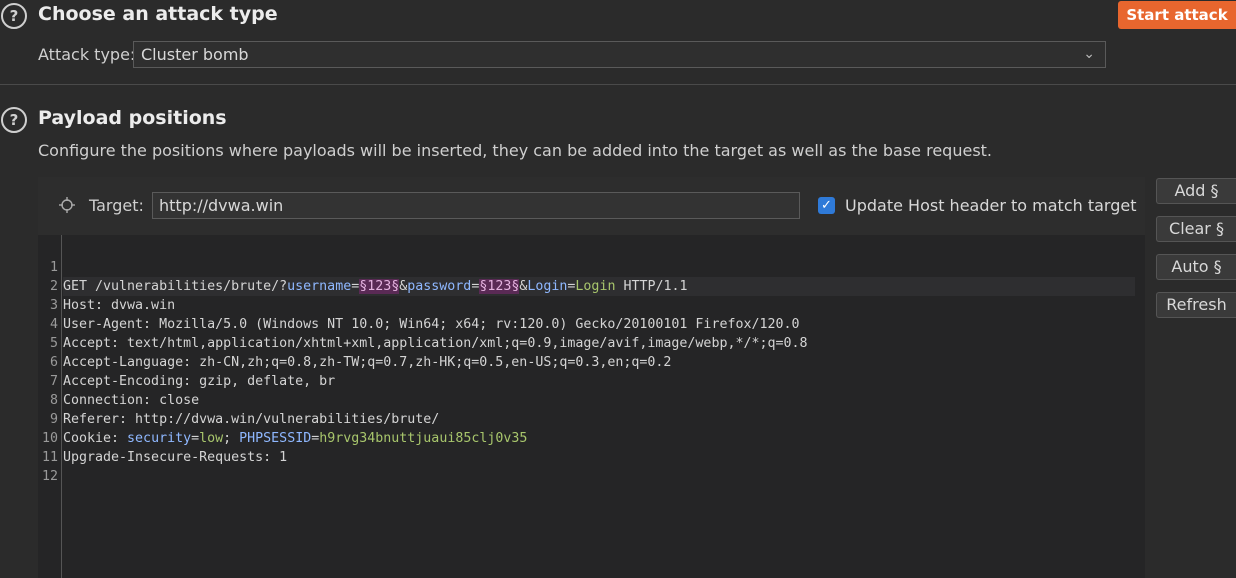 This screenshot has height=578, width=1236. I want to click on attack-type-select: Cluster bomb ⌄, so click(619, 54).